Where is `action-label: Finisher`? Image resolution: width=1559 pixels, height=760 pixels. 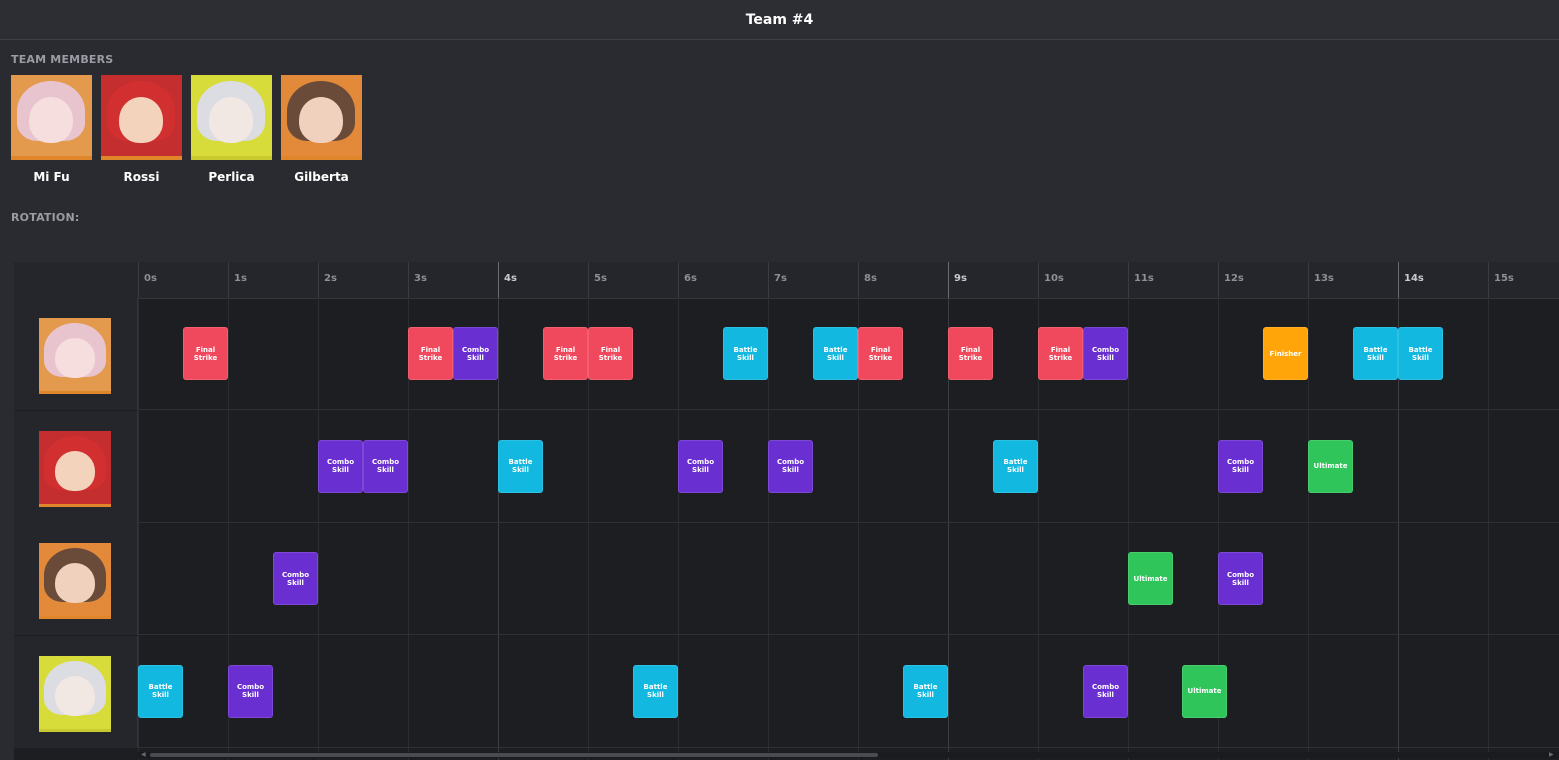
action-label: Finisher is located at coordinates (1285, 353).